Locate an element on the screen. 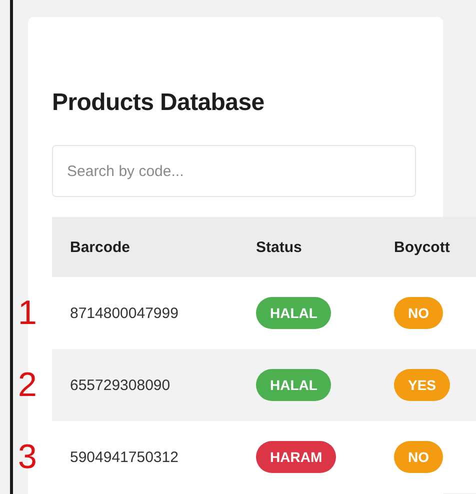 The image size is (476, 494). row-annotation: 2 is located at coordinates (27, 385).